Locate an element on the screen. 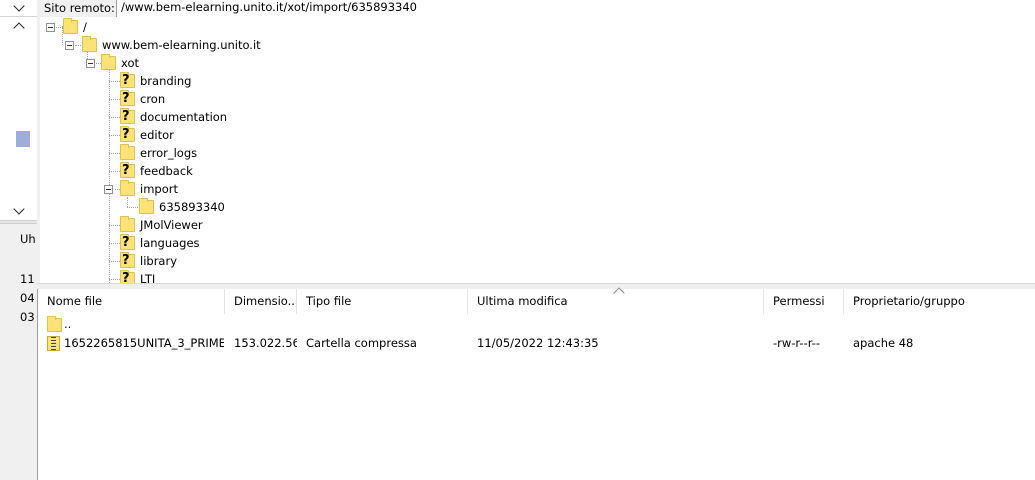 This screenshot has width=1035, height=480. tree-node-jmolviewer: JMolViewer is located at coordinates (161, 225).